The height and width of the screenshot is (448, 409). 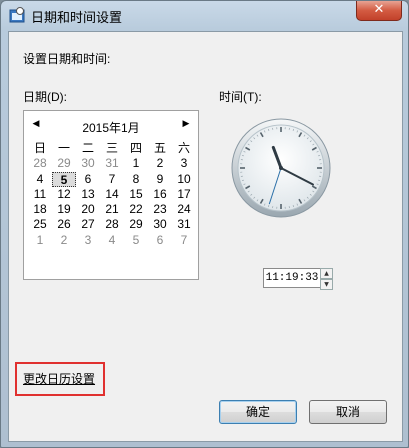 What do you see at coordinates (160, 194) in the screenshot?
I see `calendar-day: 16` at bounding box center [160, 194].